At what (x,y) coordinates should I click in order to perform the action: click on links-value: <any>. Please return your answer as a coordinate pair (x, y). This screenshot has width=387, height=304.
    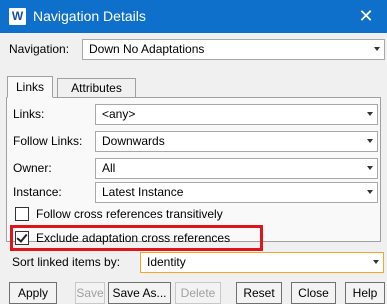
    Looking at the image, I should click on (119, 114).